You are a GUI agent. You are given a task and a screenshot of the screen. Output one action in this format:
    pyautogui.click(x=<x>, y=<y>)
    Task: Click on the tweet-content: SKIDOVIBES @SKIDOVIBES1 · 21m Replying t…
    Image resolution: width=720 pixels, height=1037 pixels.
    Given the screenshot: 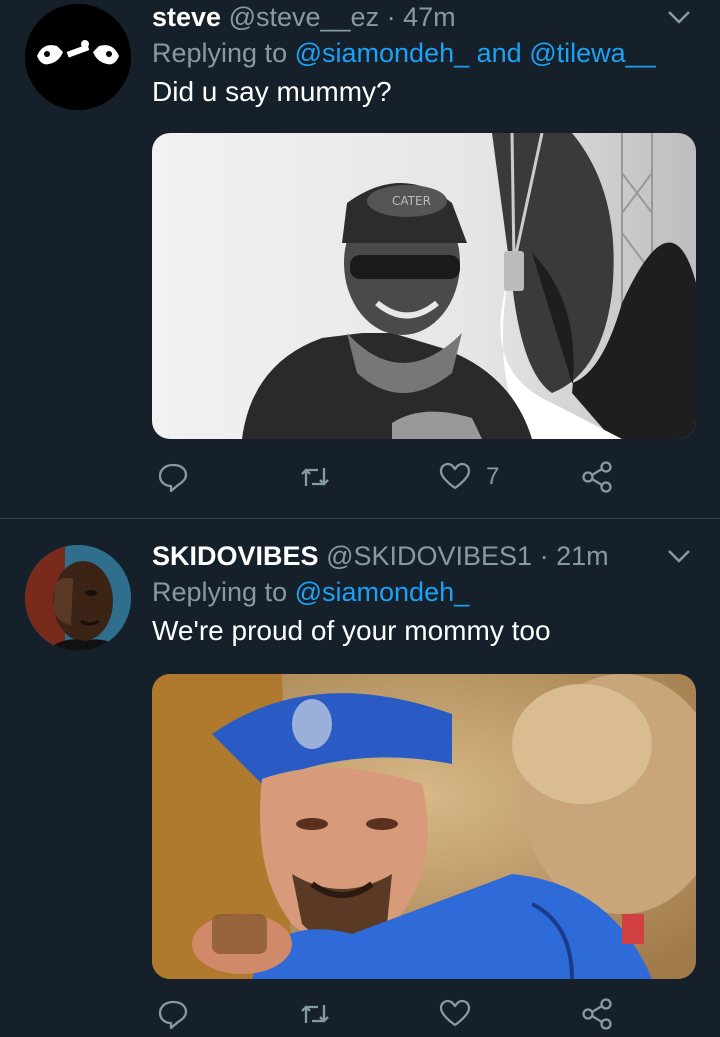 What is the action you would take?
    pyautogui.click(x=425, y=594)
    